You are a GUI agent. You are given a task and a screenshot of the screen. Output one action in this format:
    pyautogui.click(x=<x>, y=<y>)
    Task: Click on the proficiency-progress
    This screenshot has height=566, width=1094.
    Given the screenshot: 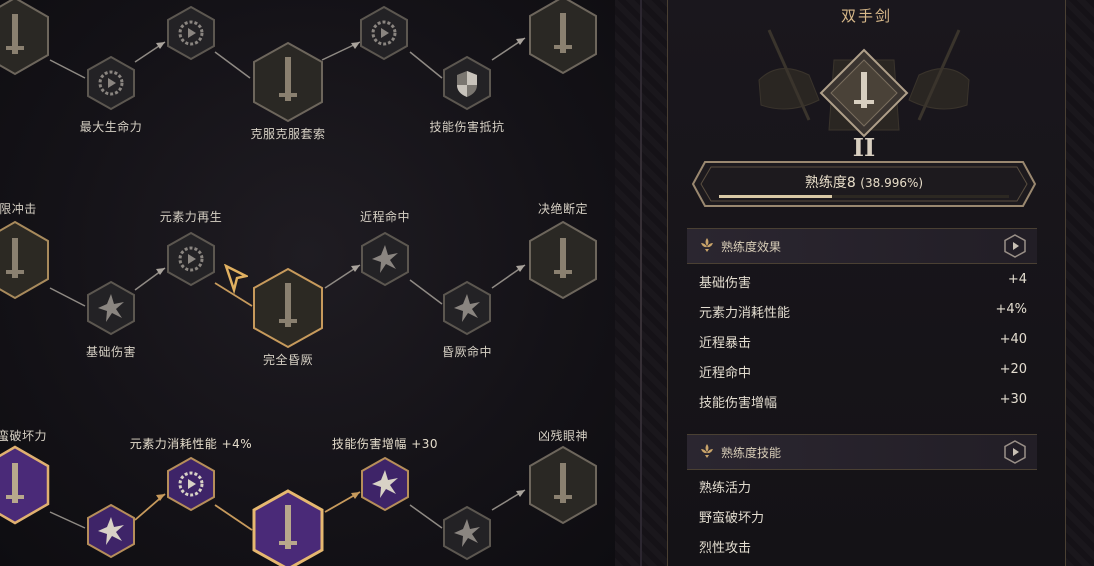 What is the action you would take?
    pyautogui.click(x=864, y=196)
    